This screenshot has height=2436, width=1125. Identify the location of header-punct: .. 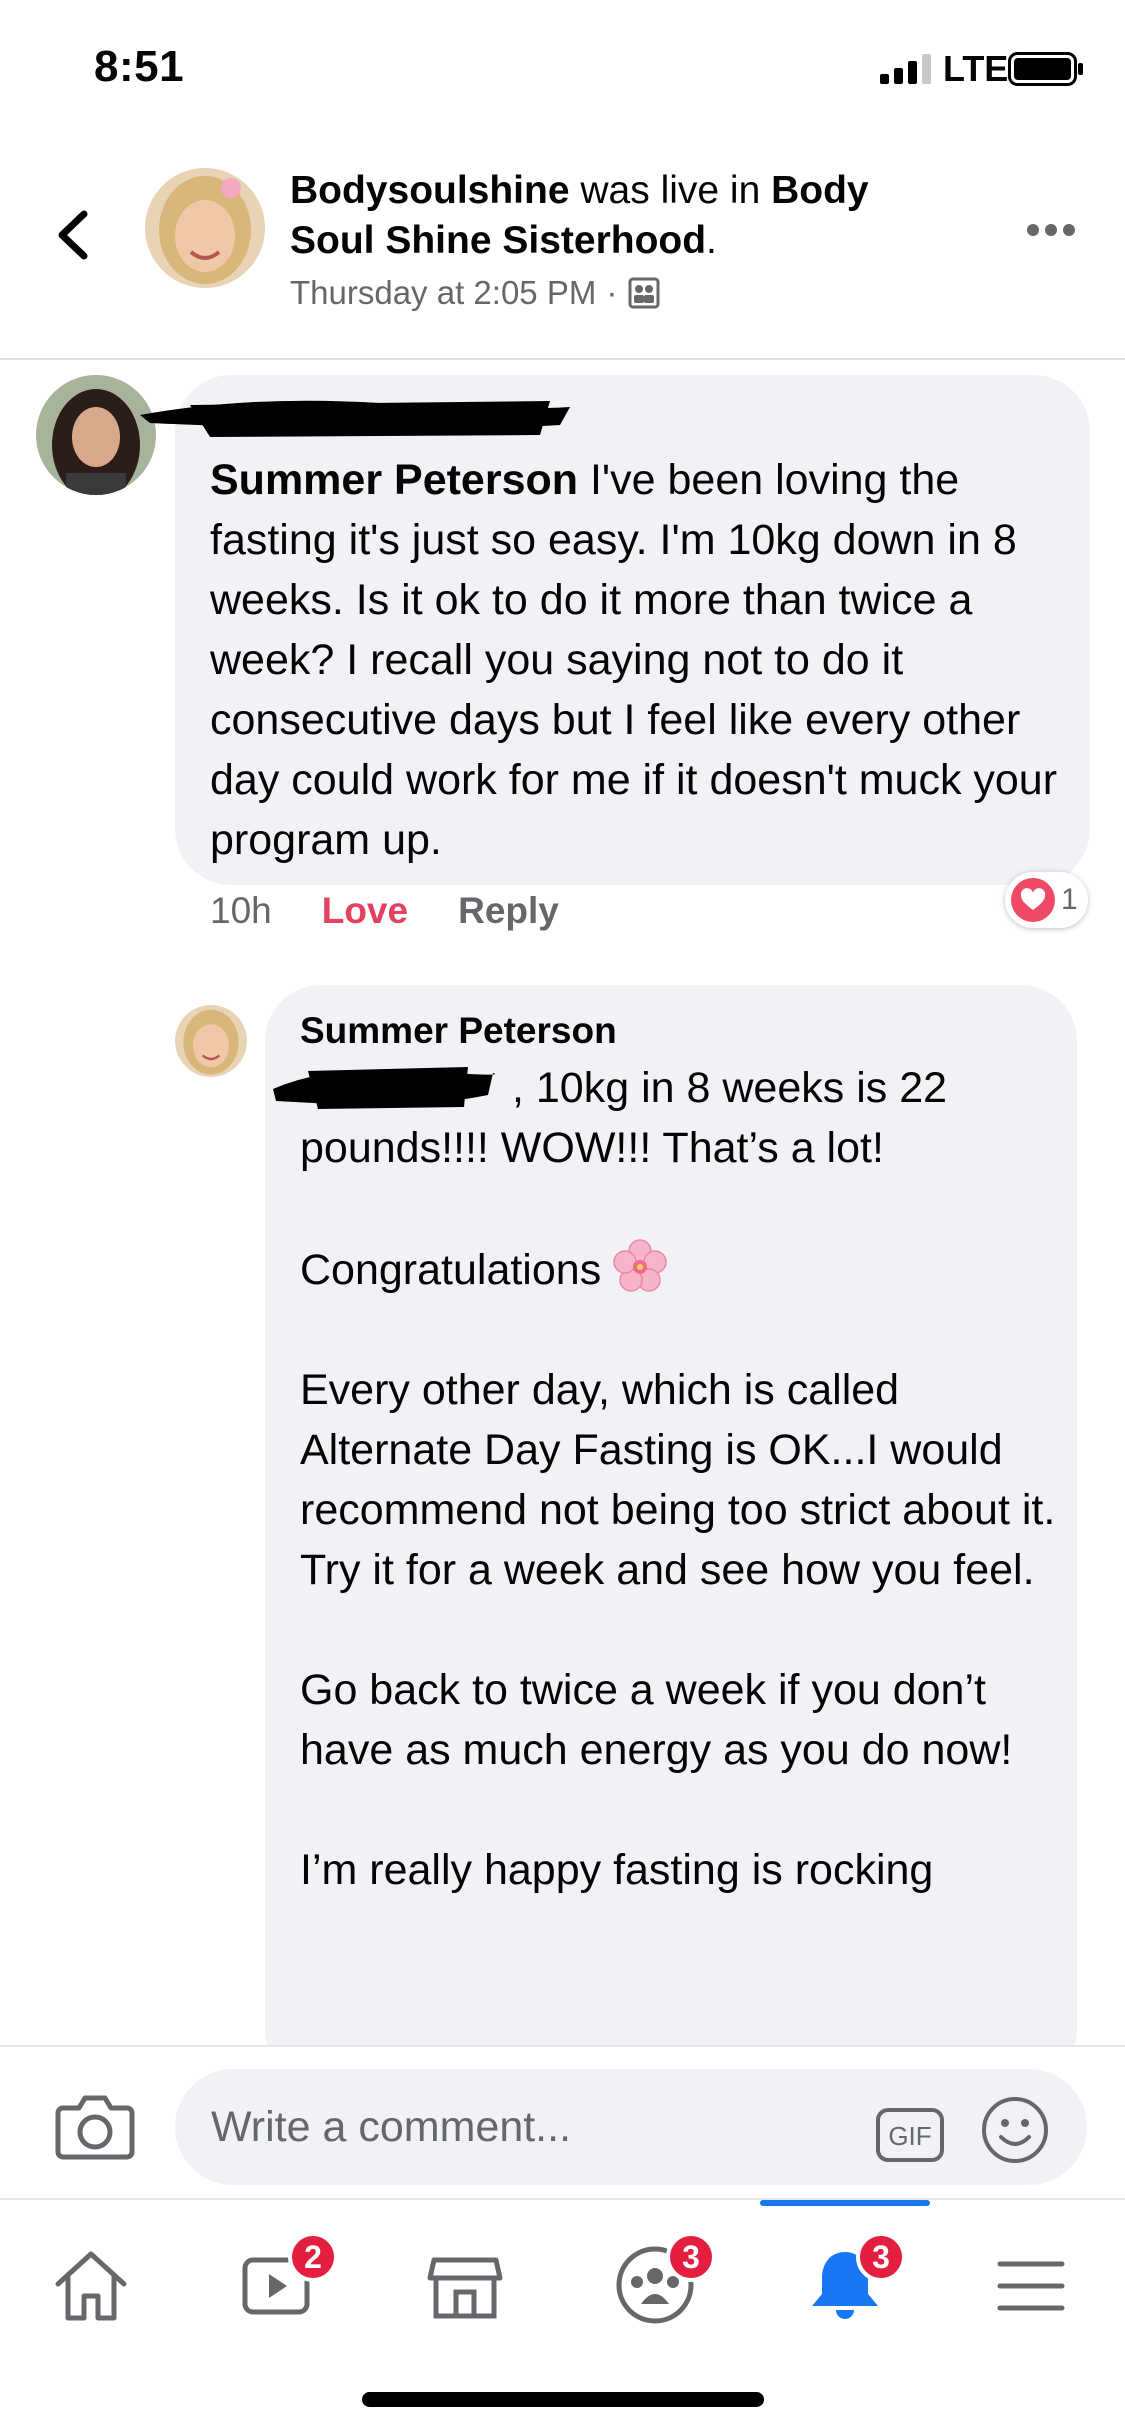
(711, 240).